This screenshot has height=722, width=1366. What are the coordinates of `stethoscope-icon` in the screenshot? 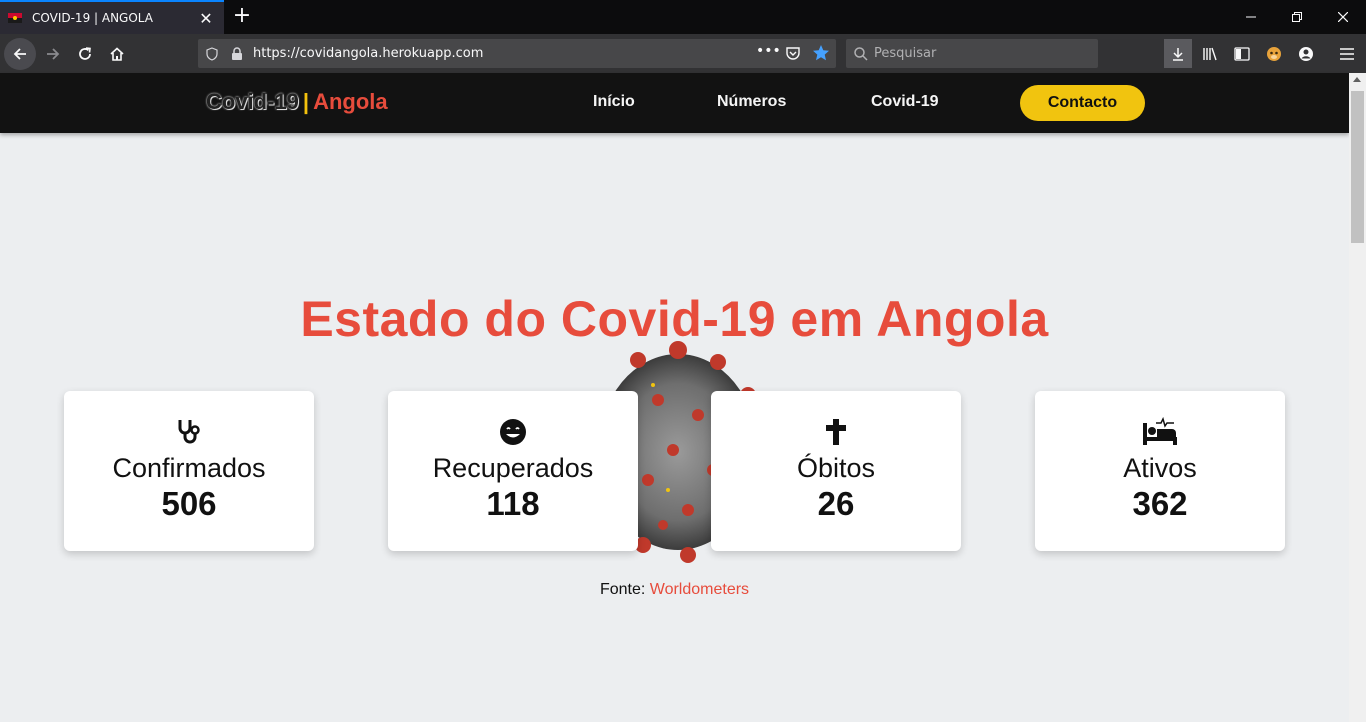 It's located at (189, 432).